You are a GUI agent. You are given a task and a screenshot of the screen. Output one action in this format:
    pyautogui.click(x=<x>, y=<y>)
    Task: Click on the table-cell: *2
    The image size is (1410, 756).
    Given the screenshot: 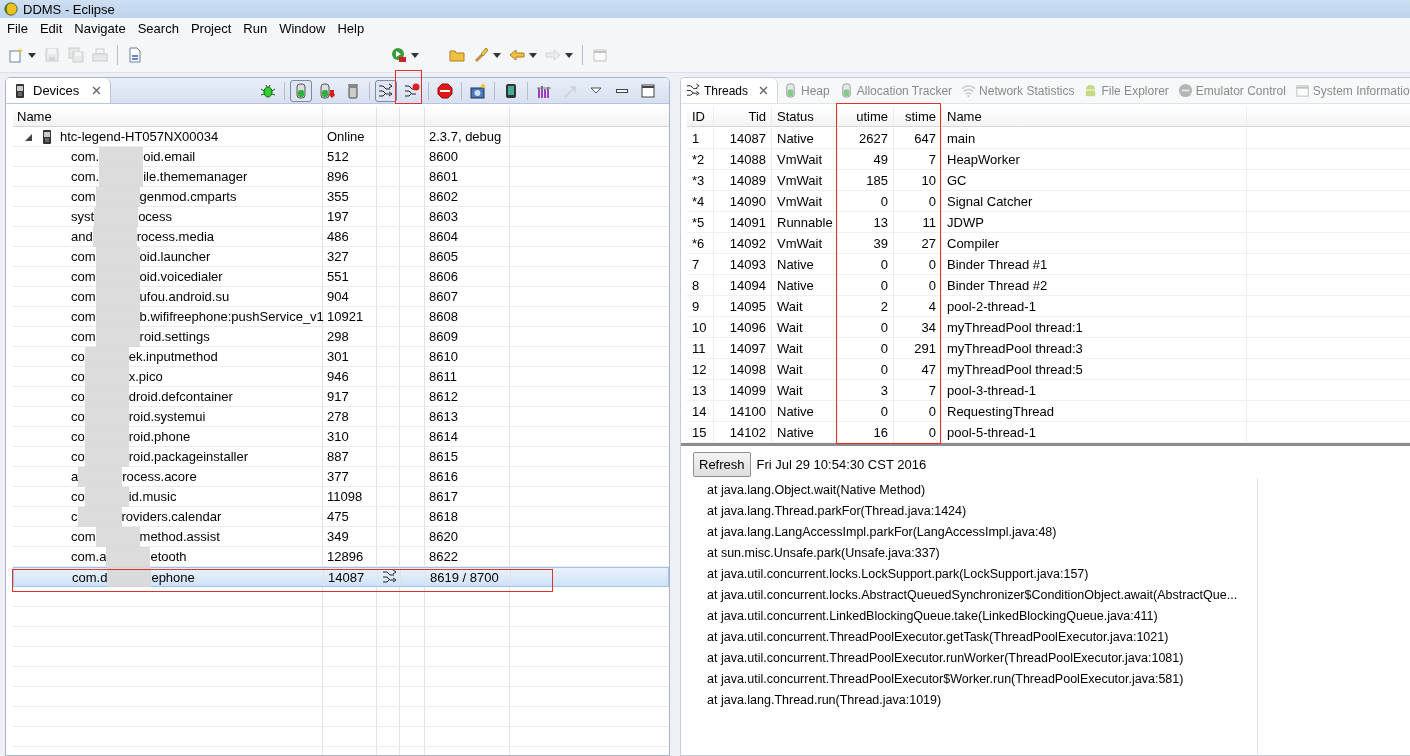 What is the action you would take?
    pyautogui.click(x=700, y=159)
    